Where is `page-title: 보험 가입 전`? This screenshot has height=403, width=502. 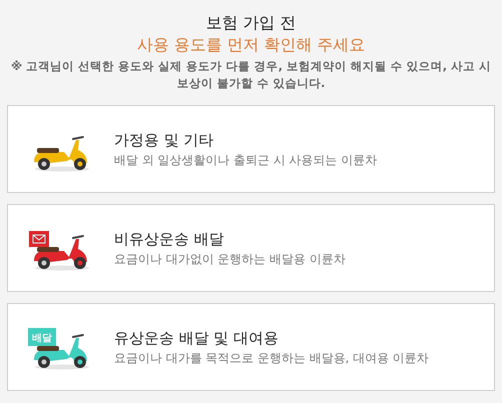
page-title: 보험 가입 전 is located at coordinates (251, 23).